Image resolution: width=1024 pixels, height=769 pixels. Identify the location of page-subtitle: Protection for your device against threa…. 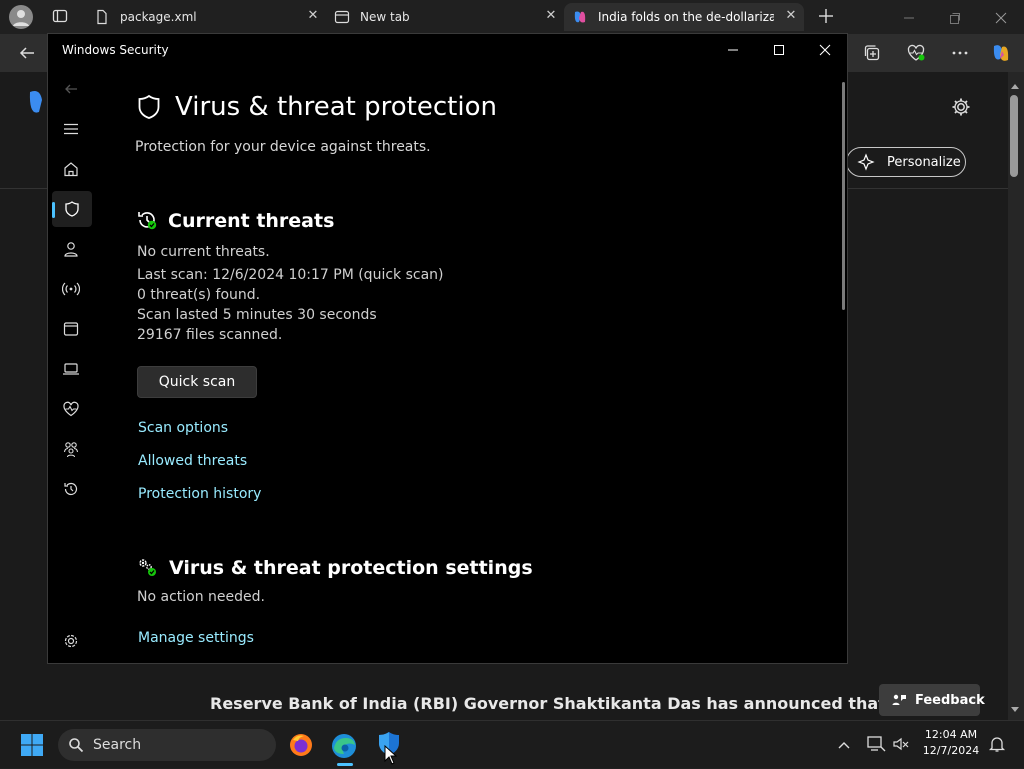
(283, 147).